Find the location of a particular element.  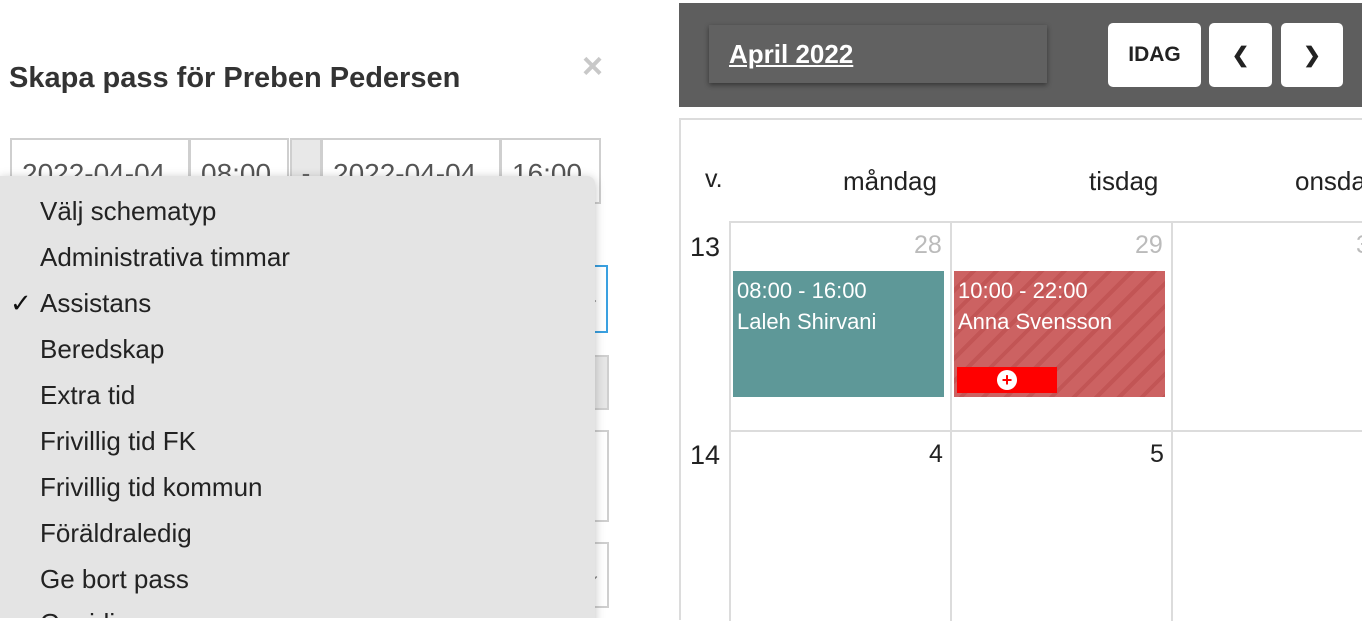

dropdown-item: Frivillig tid kommun is located at coordinates (151, 487).